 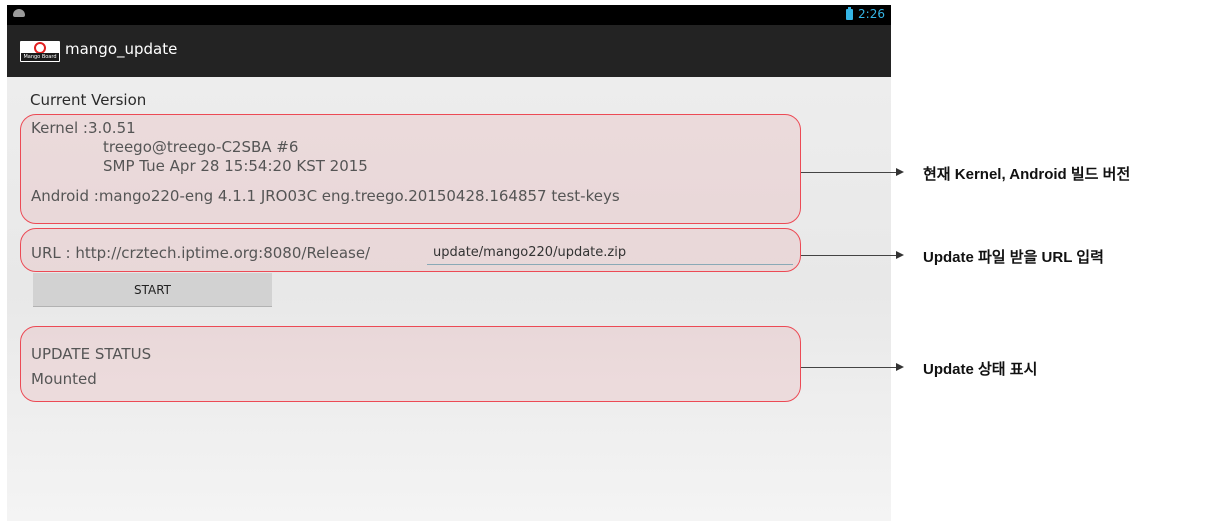 I want to click on status-time: 2:26, so click(x=871, y=14).